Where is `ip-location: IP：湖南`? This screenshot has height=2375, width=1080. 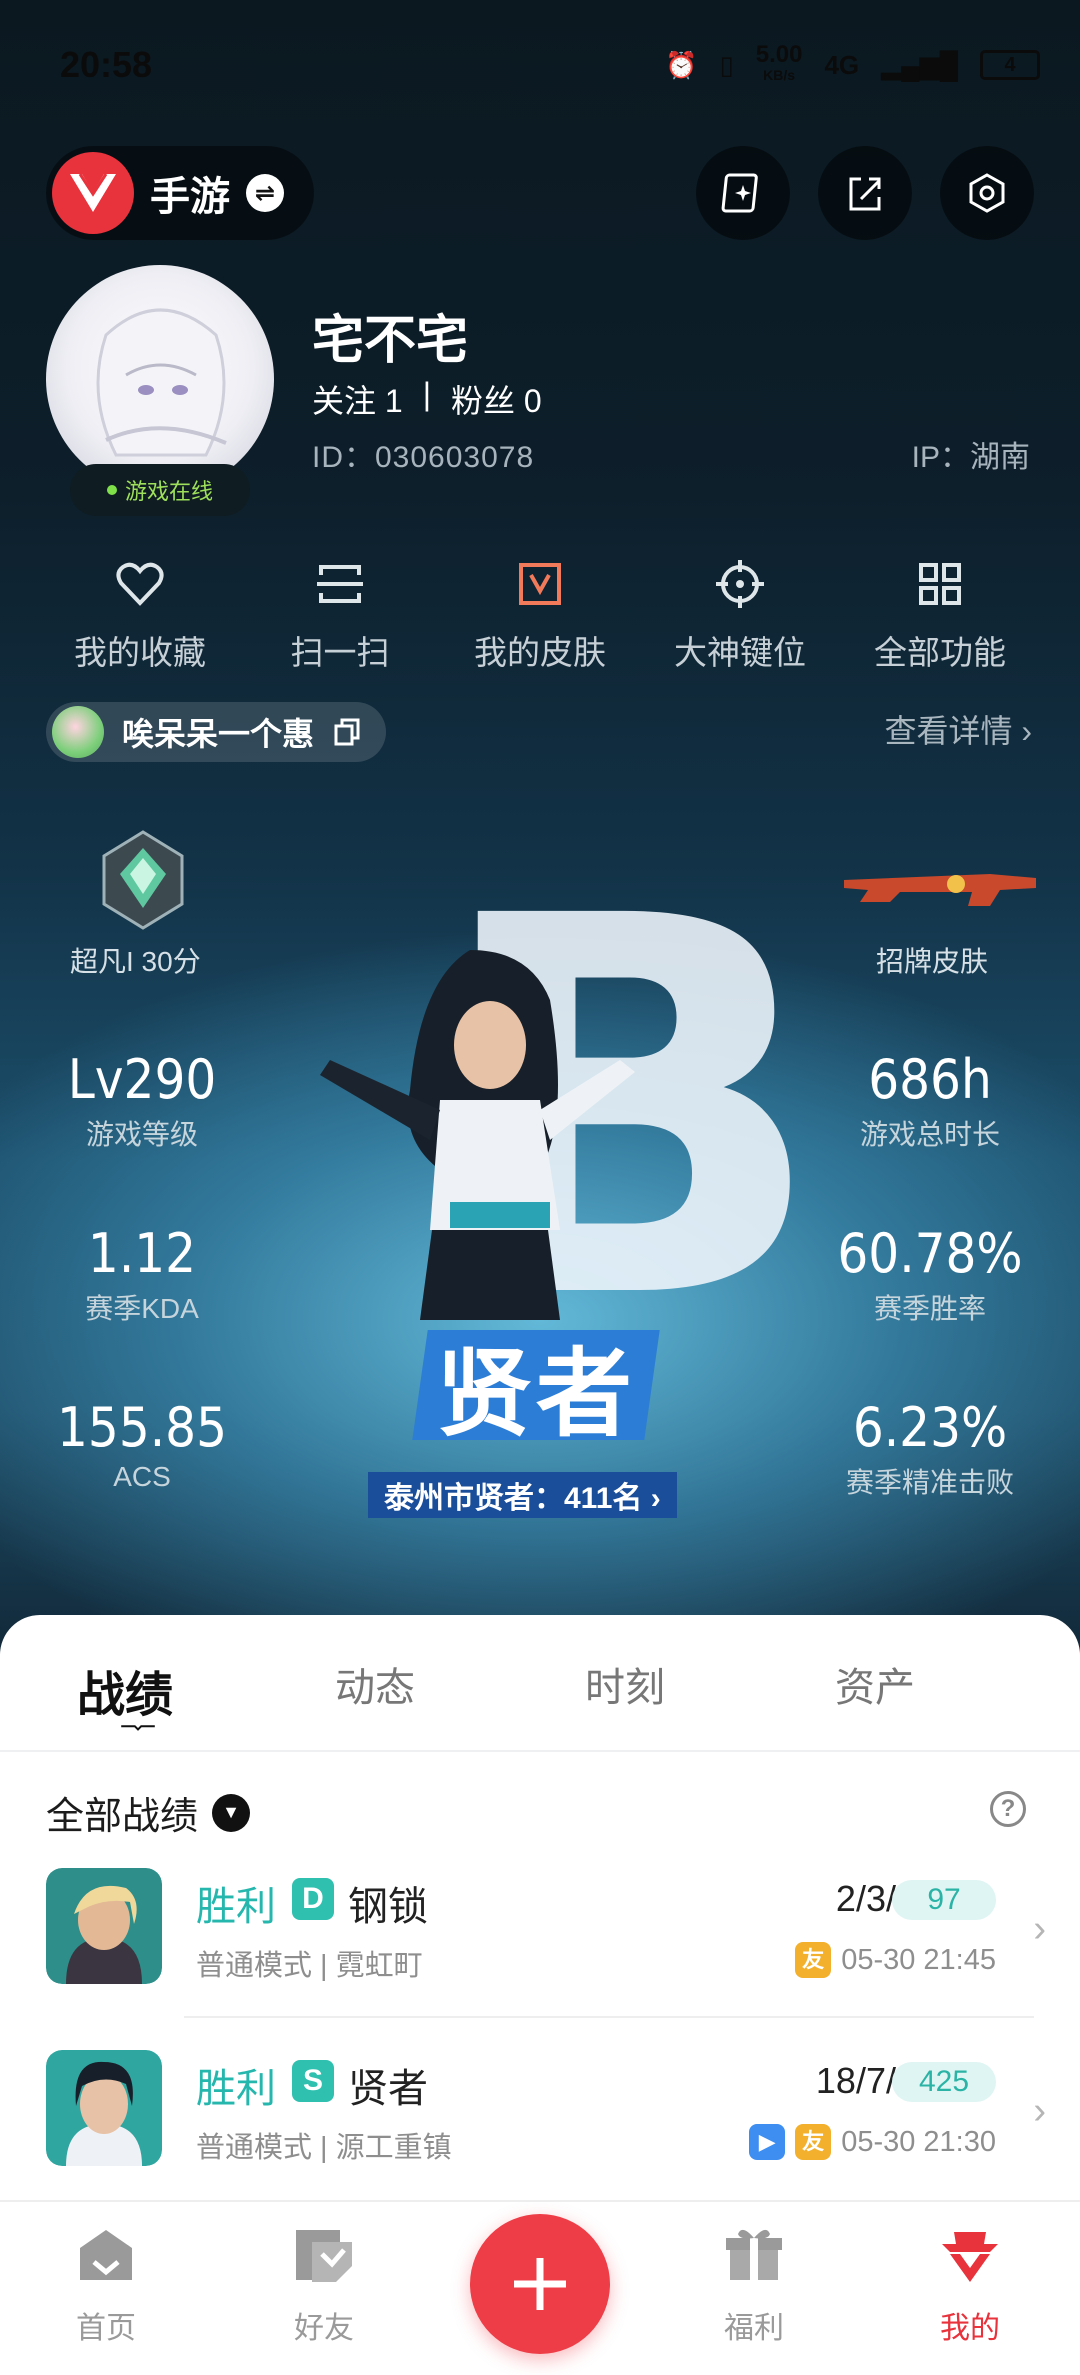
ip-location: IP：湖南 is located at coordinates (970, 457).